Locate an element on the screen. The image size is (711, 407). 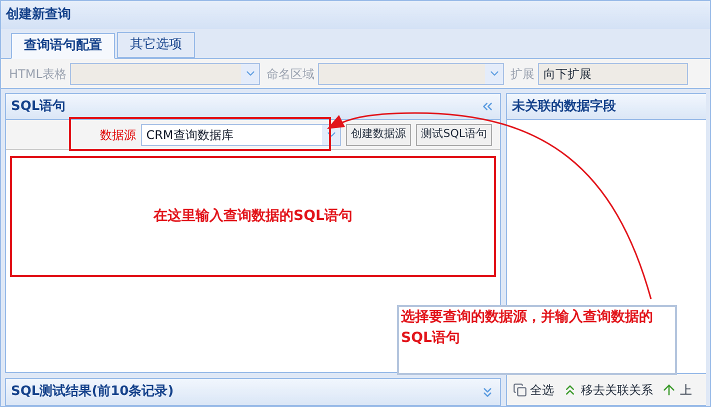
panel-title: SQL语句 is located at coordinates (38, 107).